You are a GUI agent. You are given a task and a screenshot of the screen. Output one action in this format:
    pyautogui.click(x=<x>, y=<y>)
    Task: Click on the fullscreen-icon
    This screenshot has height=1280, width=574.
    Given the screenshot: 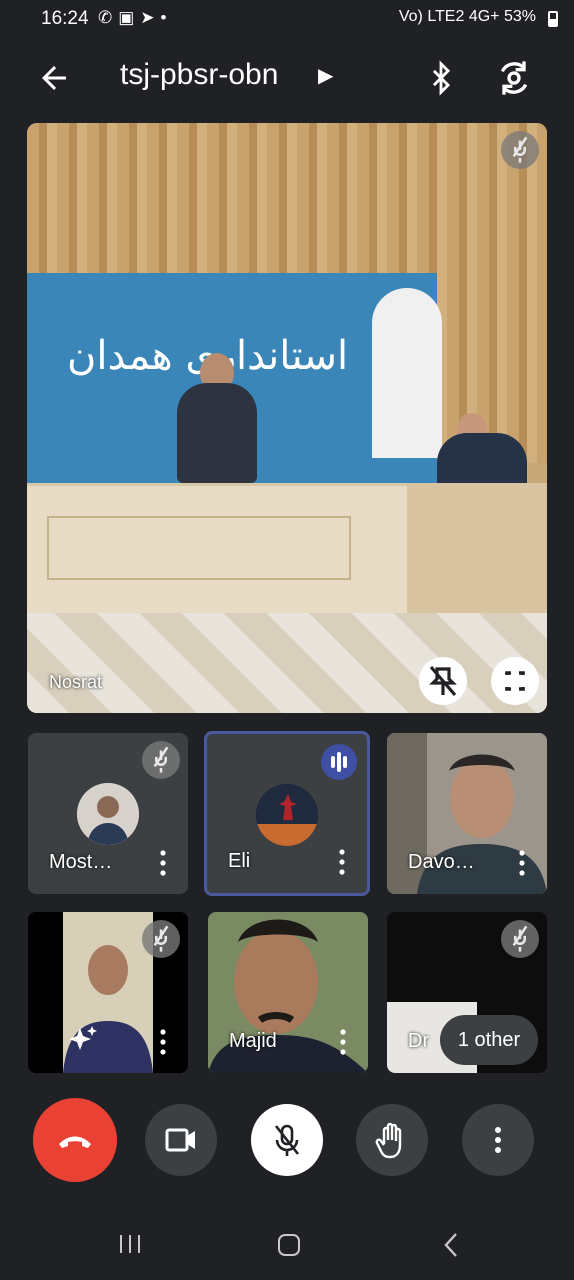 What is the action you would take?
    pyautogui.click(x=515, y=681)
    